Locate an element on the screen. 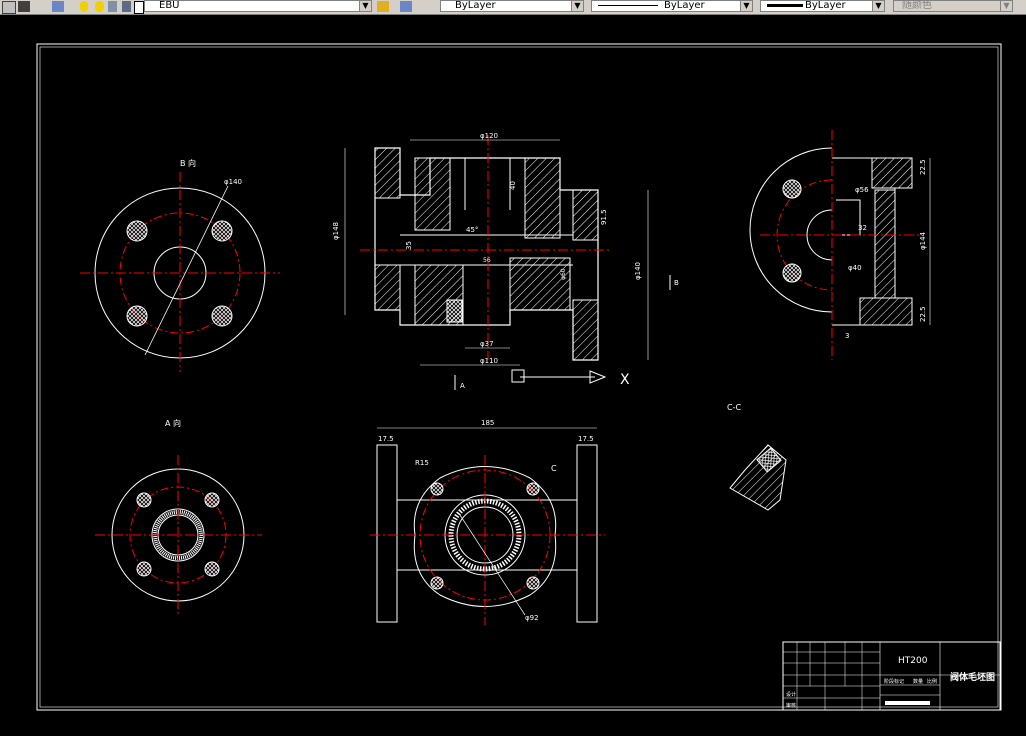 Image resolution: width=1026 pixels, height=736 pixels. save-icon is located at coordinates (24, 6).